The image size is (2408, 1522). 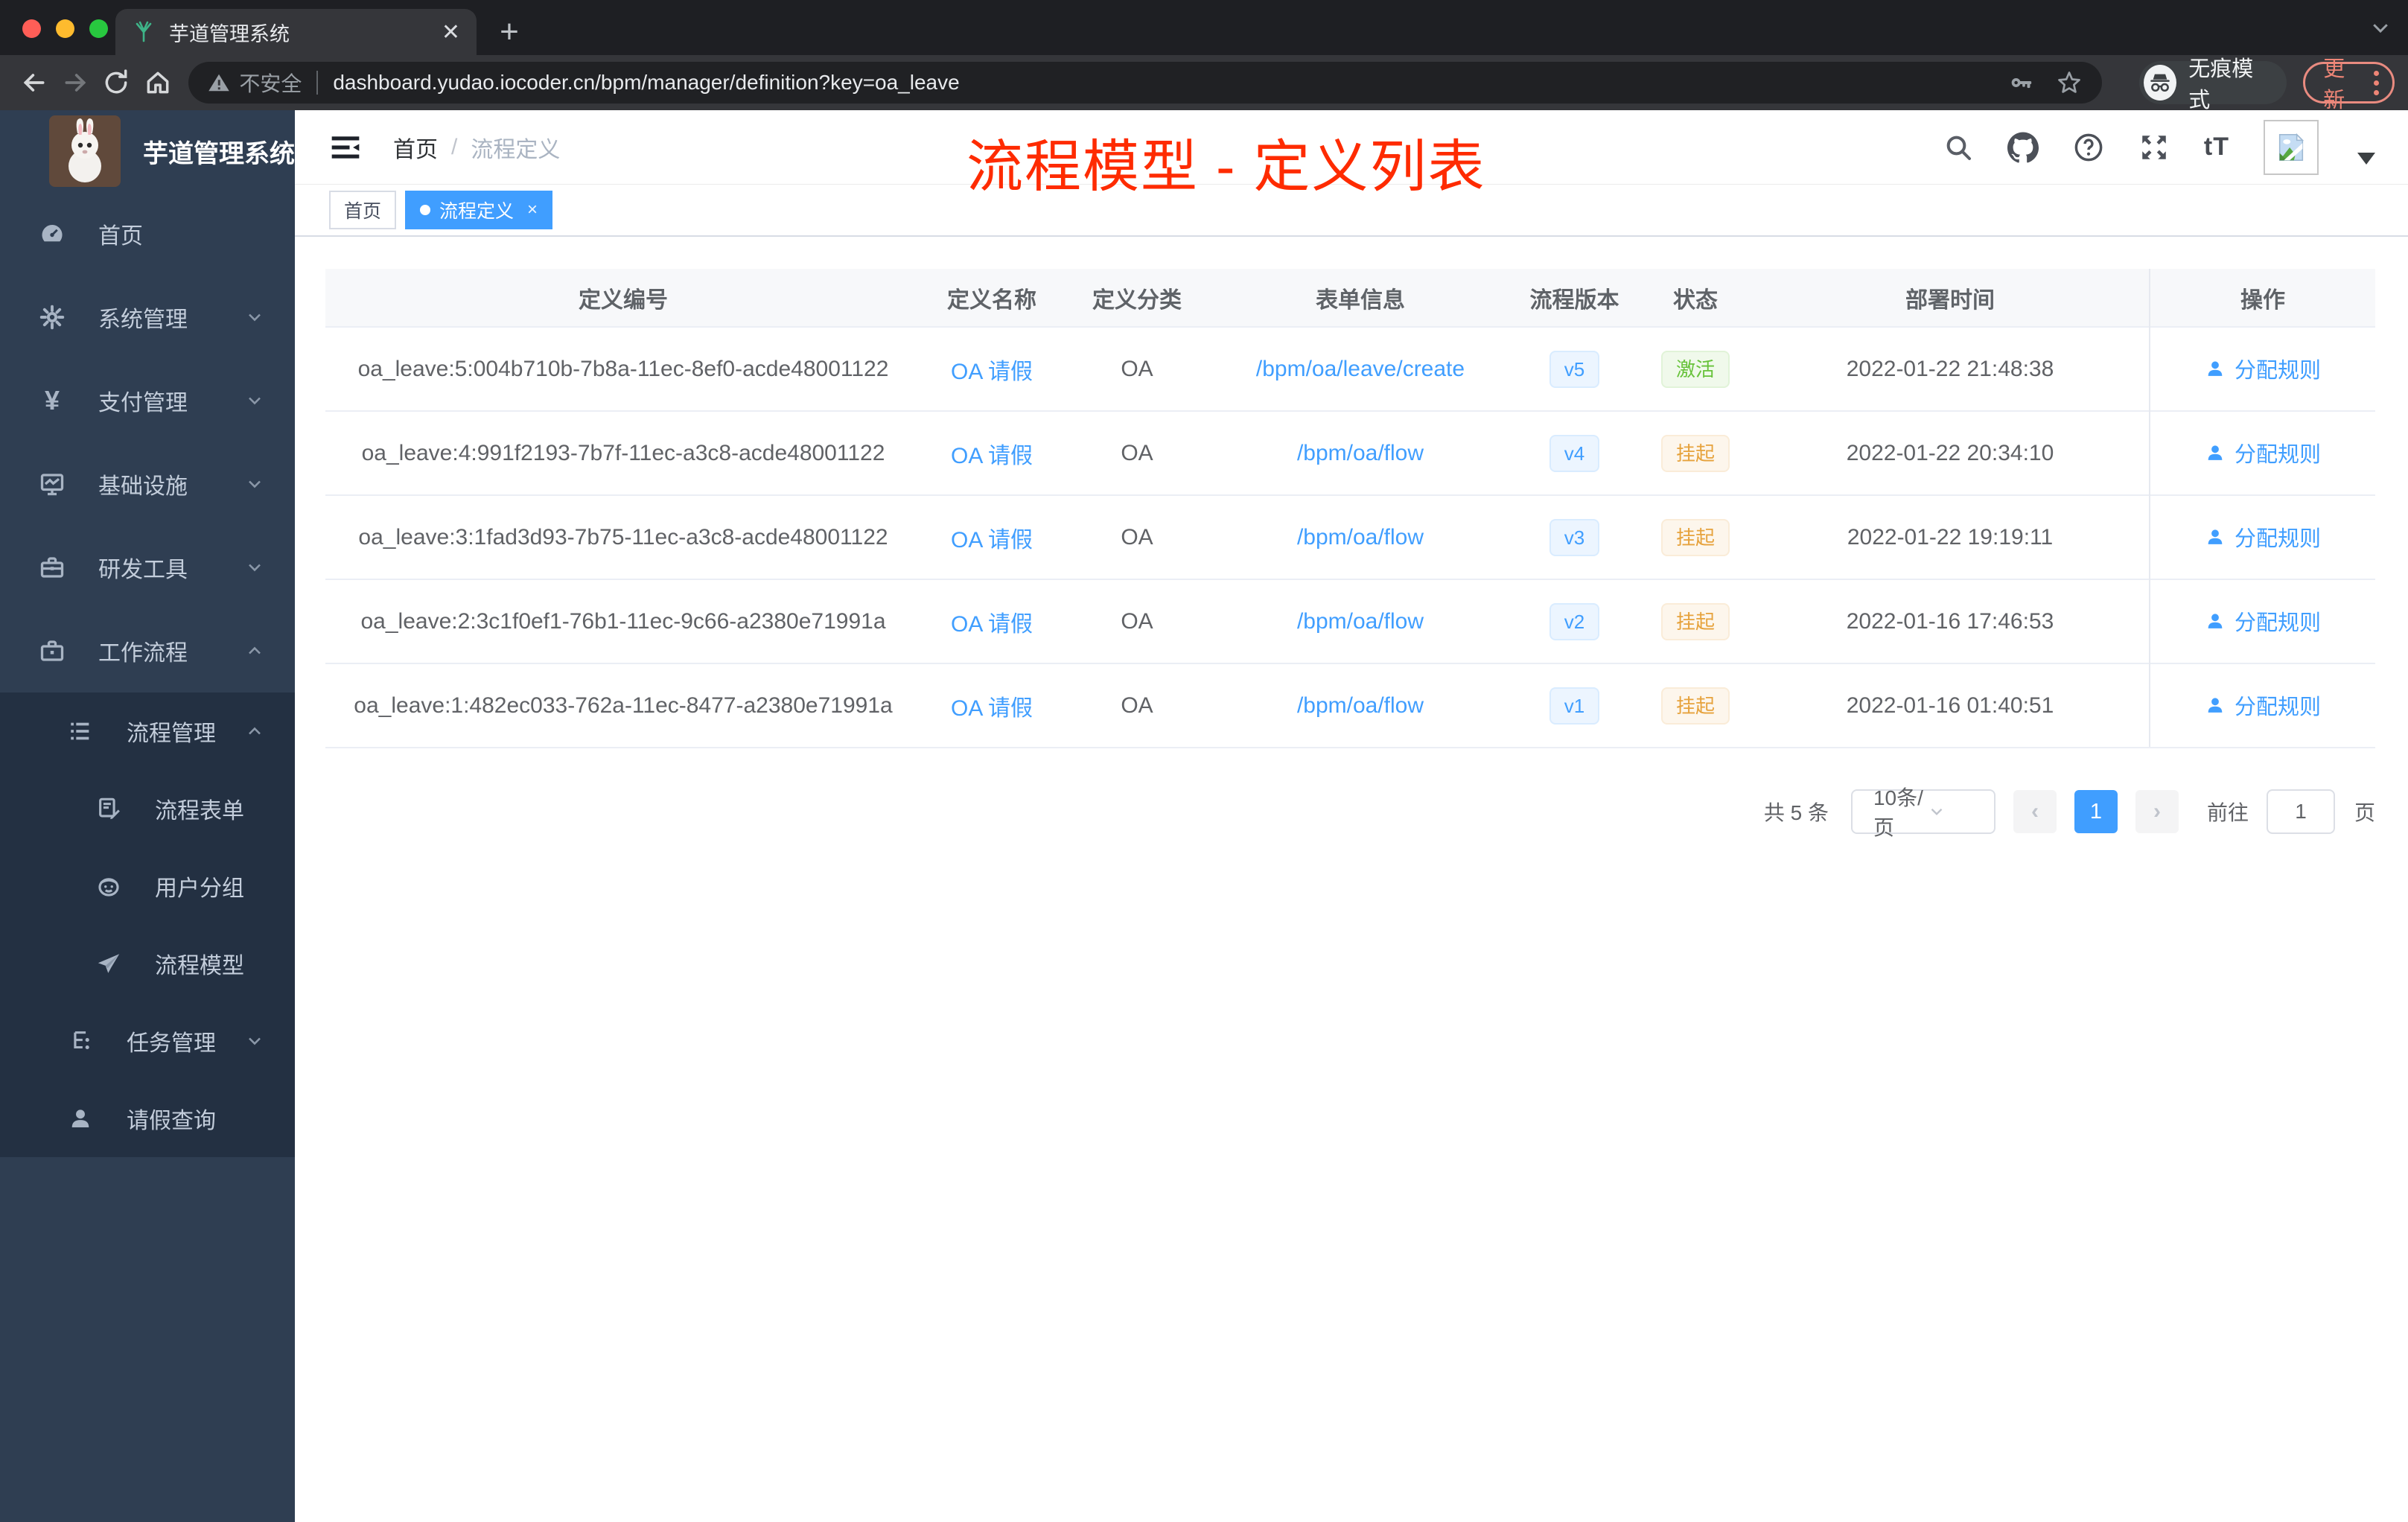 What do you see at coordinates (2096, 811) in the screenshot?
I see `page-number-1: 1` at bounding box center [2096, 811].